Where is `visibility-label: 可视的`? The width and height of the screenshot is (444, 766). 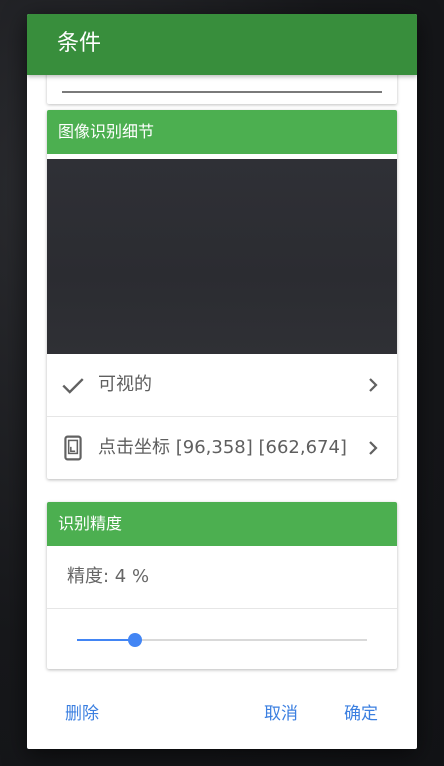 visibility-label: 可视的 is located at coordinates (125, 384).